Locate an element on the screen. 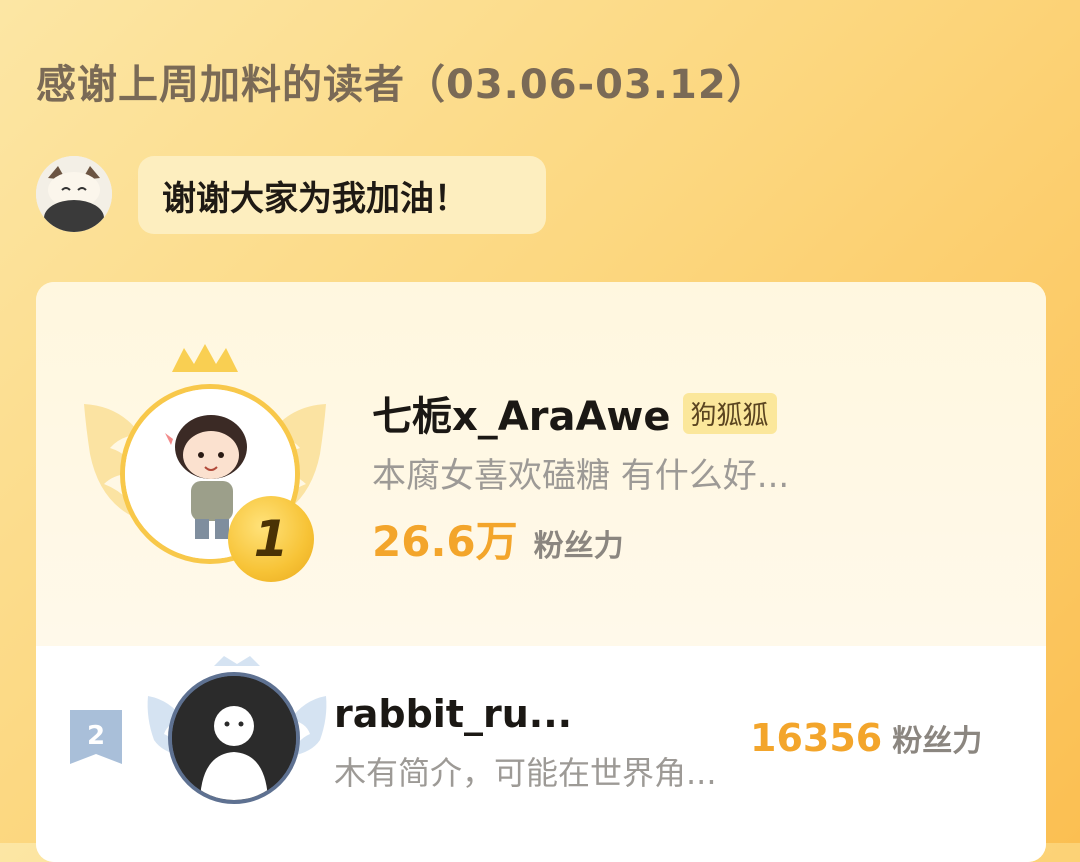 The height and width of the screenshot is (862, 1080). rank1-score-value: 26.6万 is located at coordinates (445, 541).